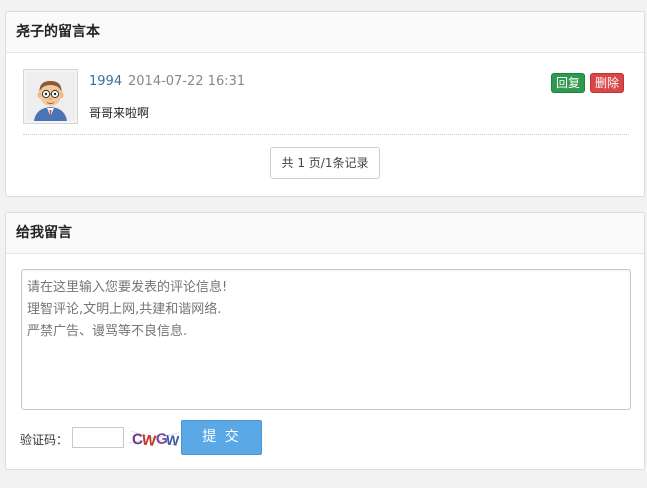 The image size is (647, 488). I want to click on captcha-input, so click(98, 437).